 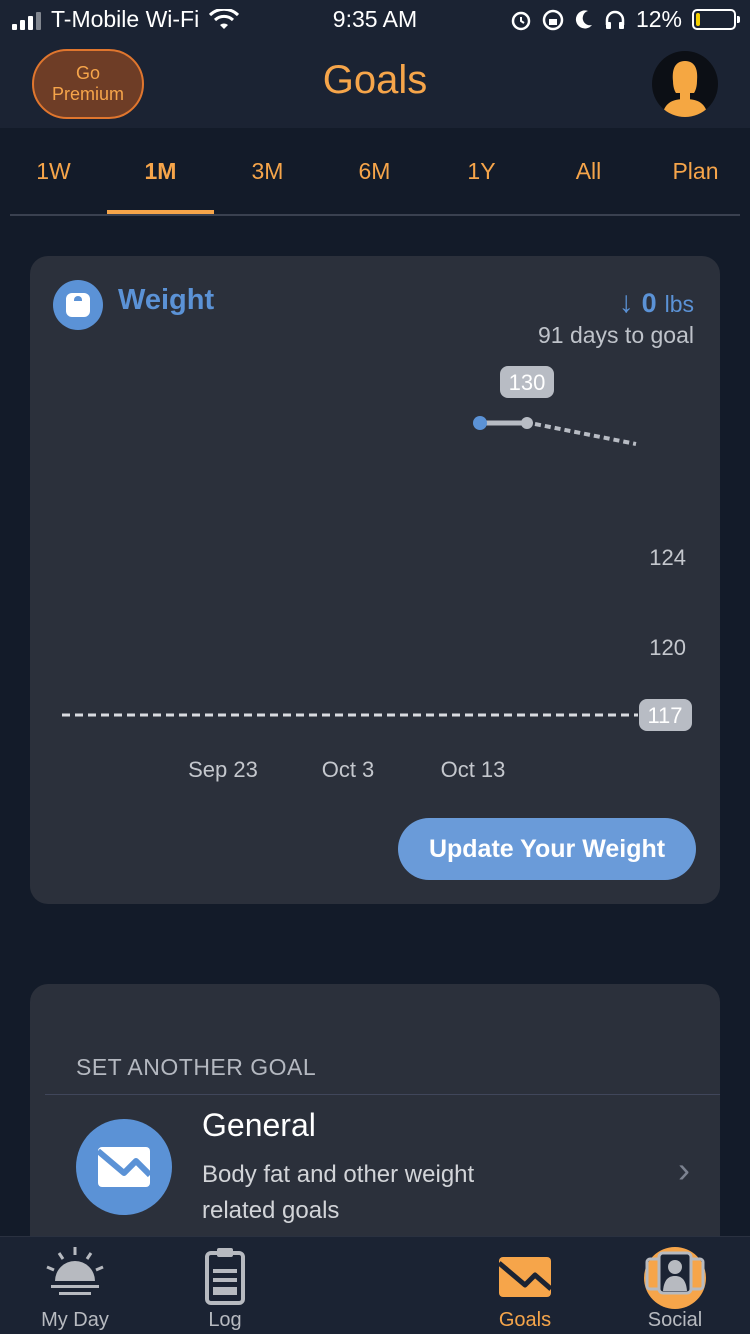 What do you see at coordinates (75, 1320) in the screenshot?
I see `nav-label: My Day` at bounding box center [75, 1320].